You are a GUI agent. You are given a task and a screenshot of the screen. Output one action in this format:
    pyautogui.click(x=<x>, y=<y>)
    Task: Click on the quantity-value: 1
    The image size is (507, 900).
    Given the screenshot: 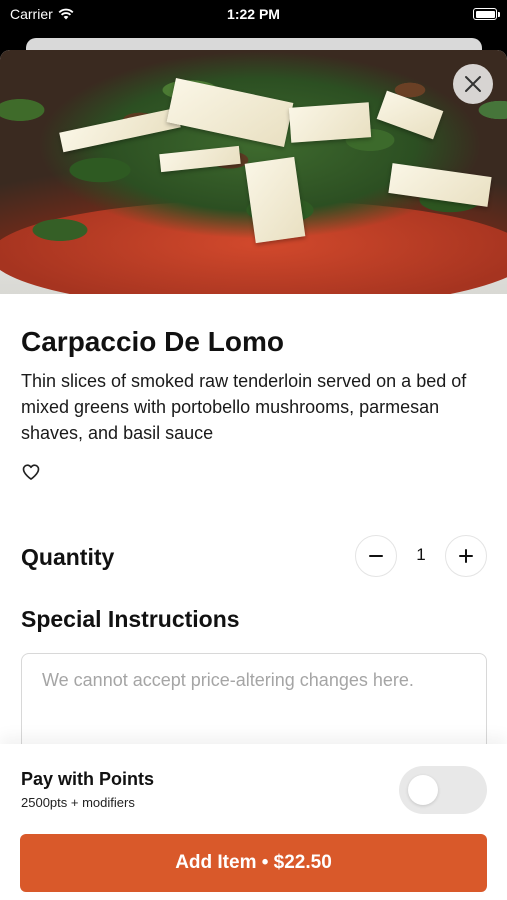 What is the action you would take?
    pyautogui.click(x=421, y=554)
    